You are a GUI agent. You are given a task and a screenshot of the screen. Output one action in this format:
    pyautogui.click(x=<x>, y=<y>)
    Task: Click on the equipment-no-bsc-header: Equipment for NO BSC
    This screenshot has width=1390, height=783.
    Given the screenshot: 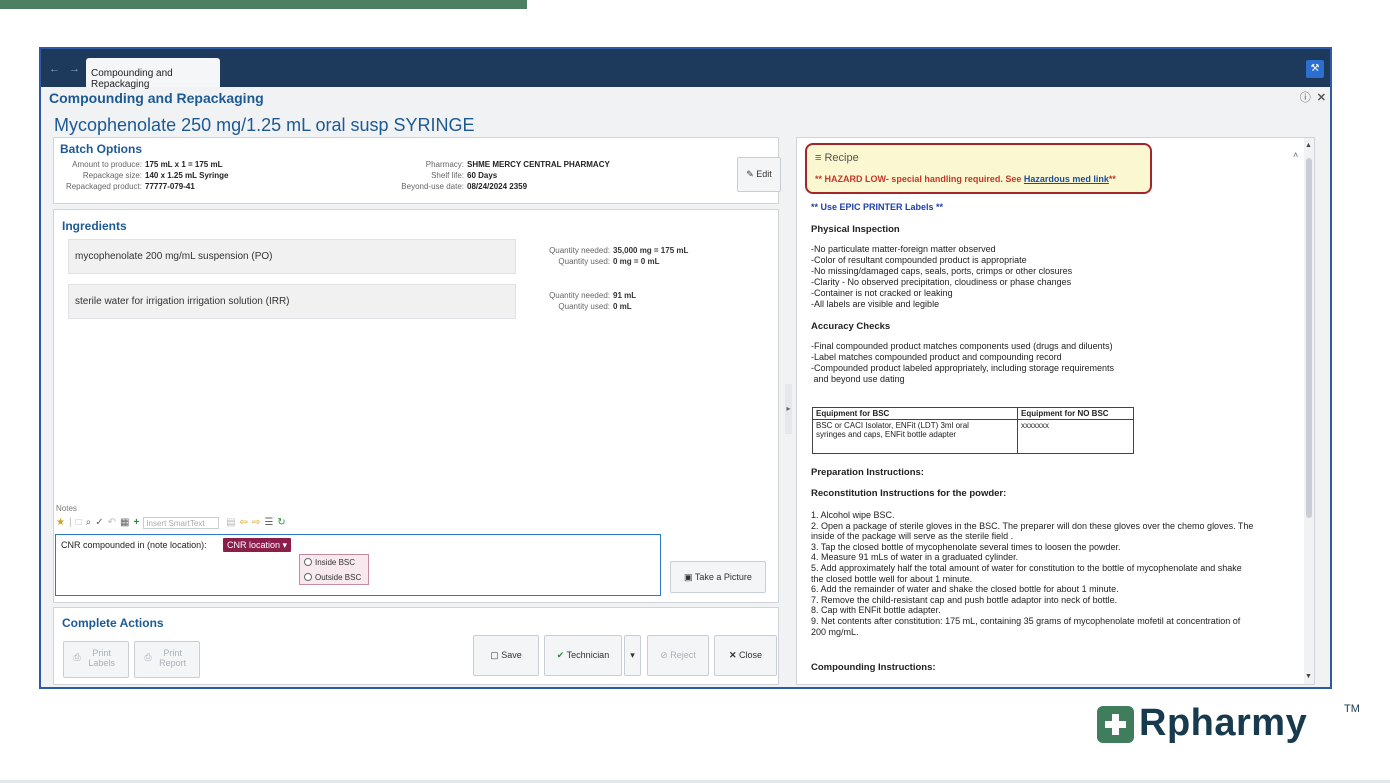 What is the action you would take?
    pyautogui.click(x=1075, y=413)
    